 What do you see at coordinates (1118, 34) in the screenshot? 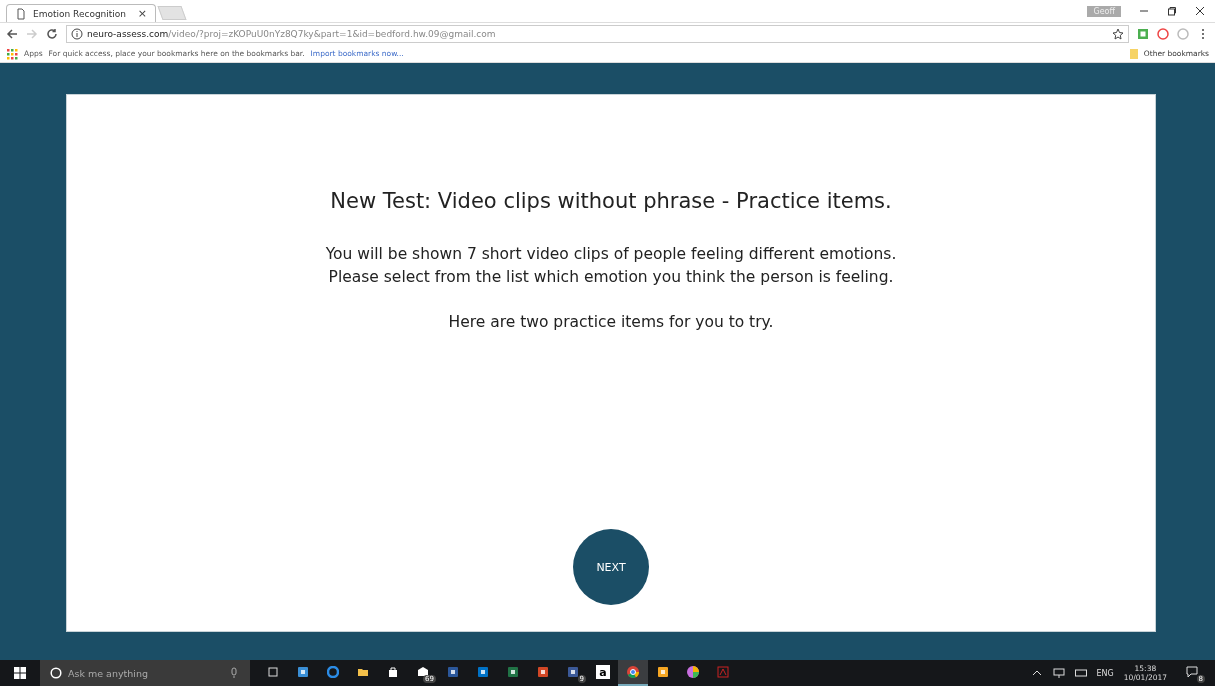
I see `star-icon` at bounding box center [1118, 34].